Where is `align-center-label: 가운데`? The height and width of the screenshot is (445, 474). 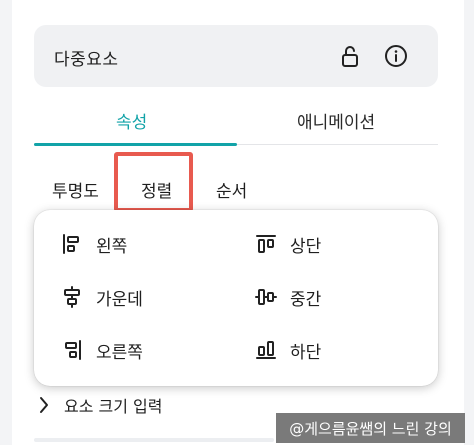
align-center-label: 가운데 is located at coordinates (119, 299).